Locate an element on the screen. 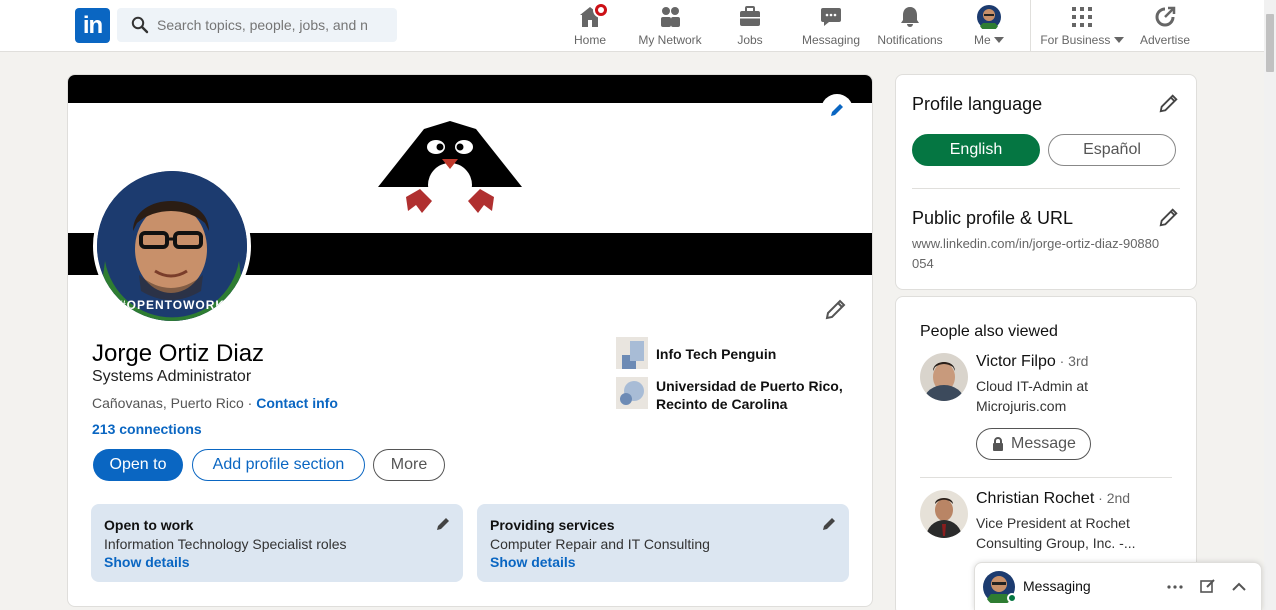 Image resolution: width=1276 pixels, height=610 pixels. language-english-button: English is located at coordinates (976, 150).